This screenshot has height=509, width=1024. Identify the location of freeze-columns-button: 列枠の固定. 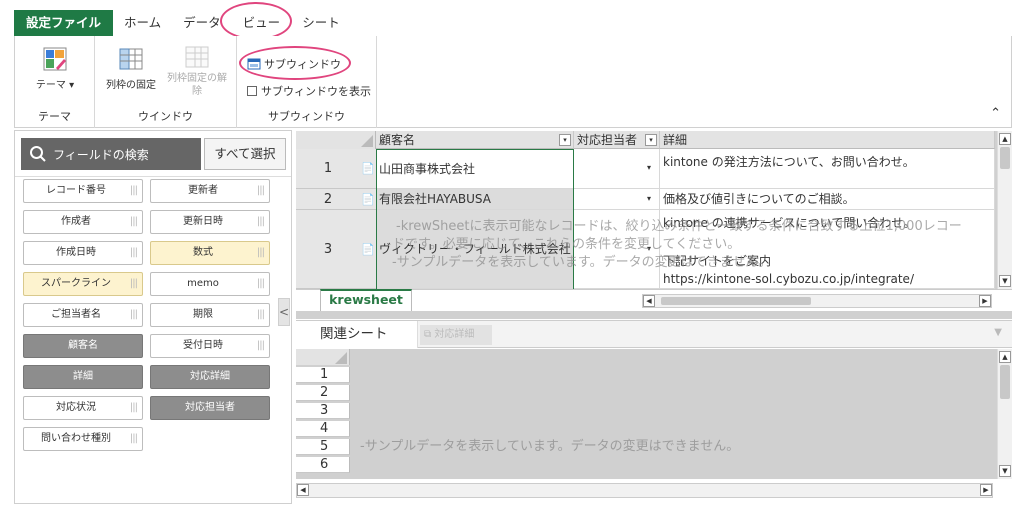
(131, 68).